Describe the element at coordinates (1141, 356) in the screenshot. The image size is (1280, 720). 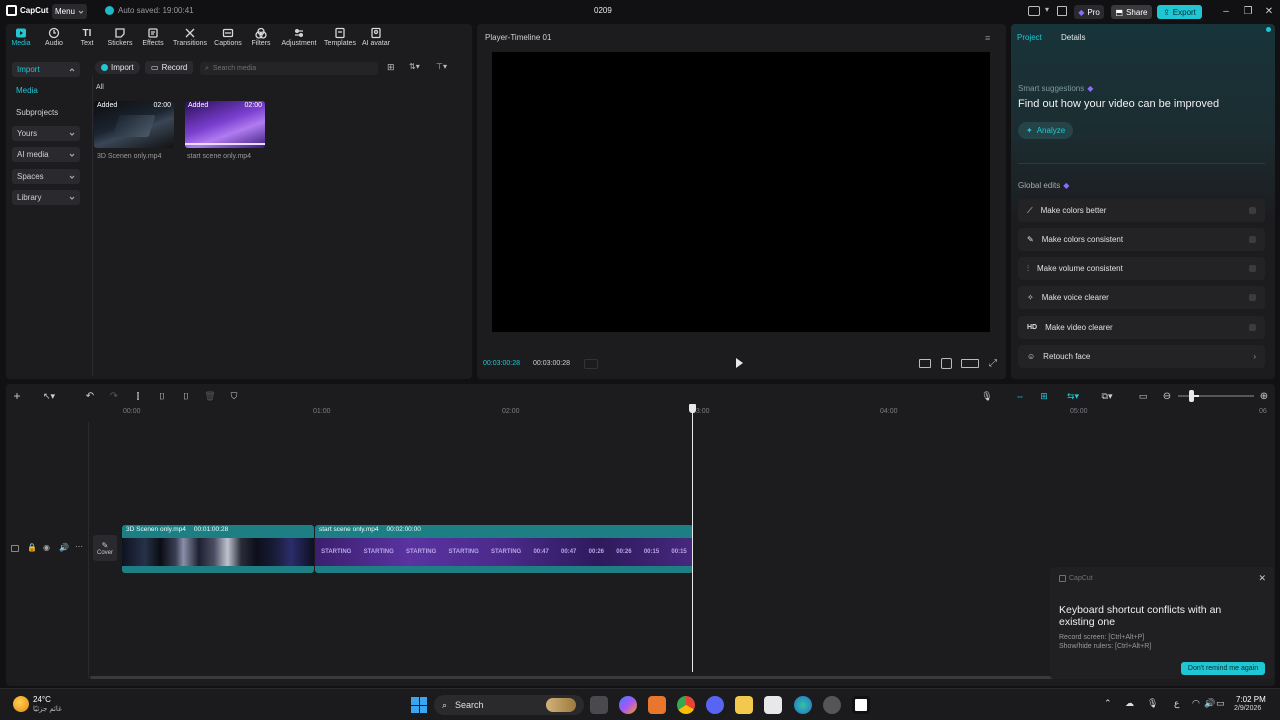
I see `edit-retouch-face: ☺ Retouch face ›` at that location.